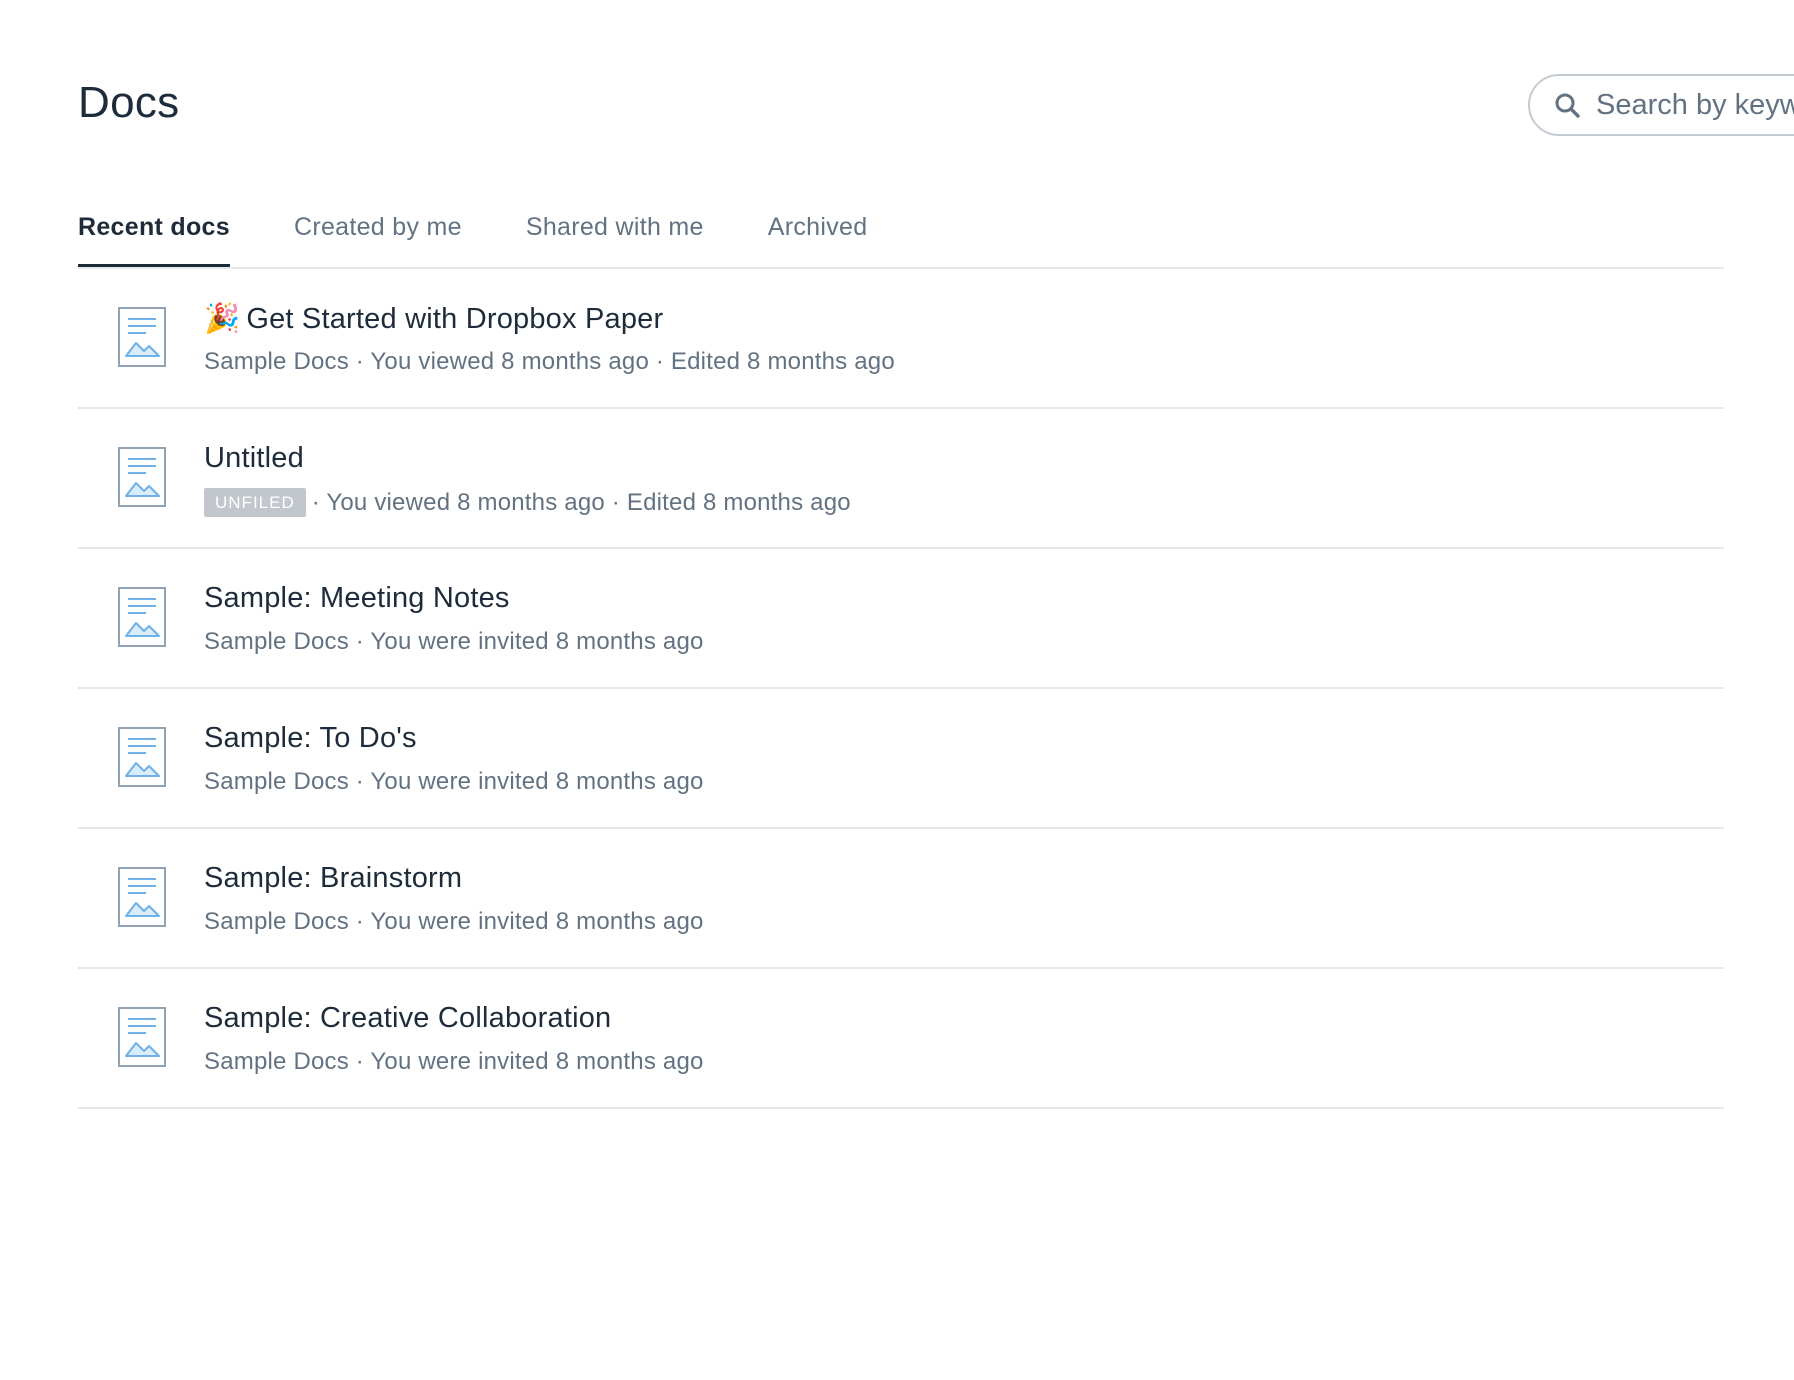 Image resolution: width=1794 pixels, height=1380 pixels. What do you see at coordinates (255, 502) in the screenshot?
I see `unfiled-badge: UNFILED` at bounding box center [255, 502].